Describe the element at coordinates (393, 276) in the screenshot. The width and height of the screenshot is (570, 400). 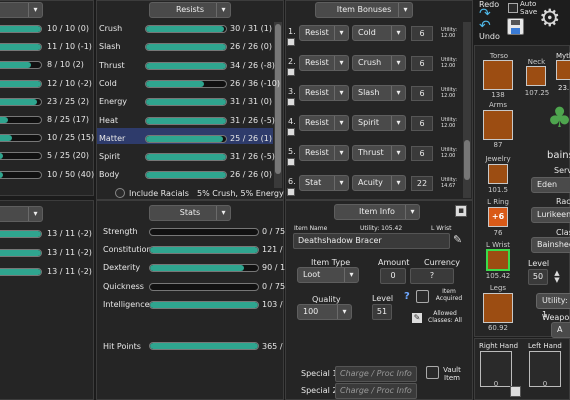
I see `amount-input: 0` at that location.